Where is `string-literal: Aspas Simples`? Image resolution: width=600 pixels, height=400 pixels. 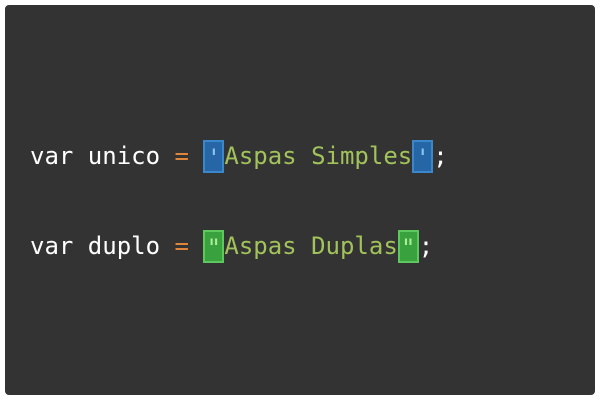
string-literal: Aspas Simples is located at coordinates (318, 156).